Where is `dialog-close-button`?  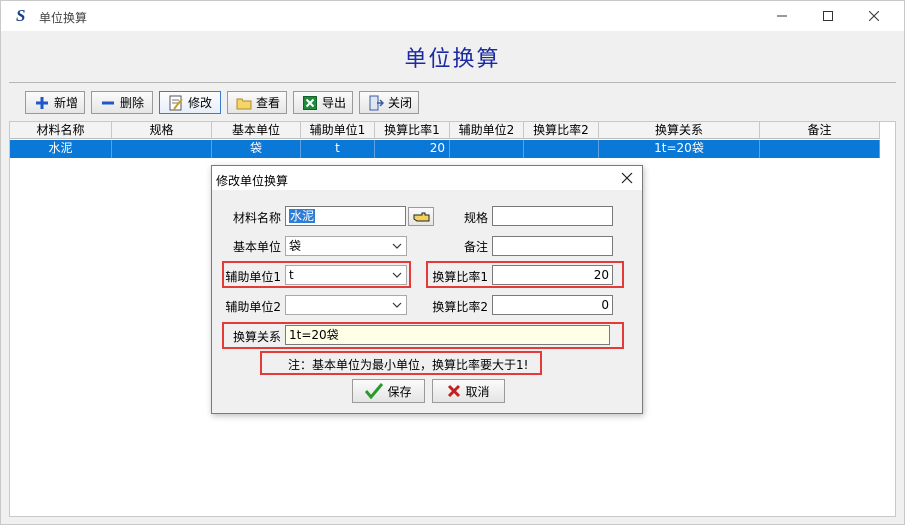 dialog-close-button is located at coordinates (627, 178).